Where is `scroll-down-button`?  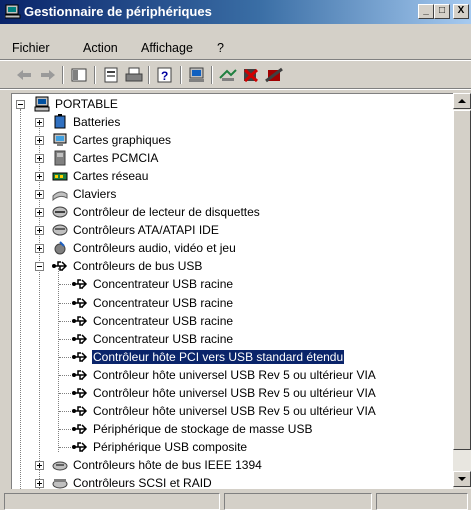 scroll-down-button is located at coordinates (462, 479).